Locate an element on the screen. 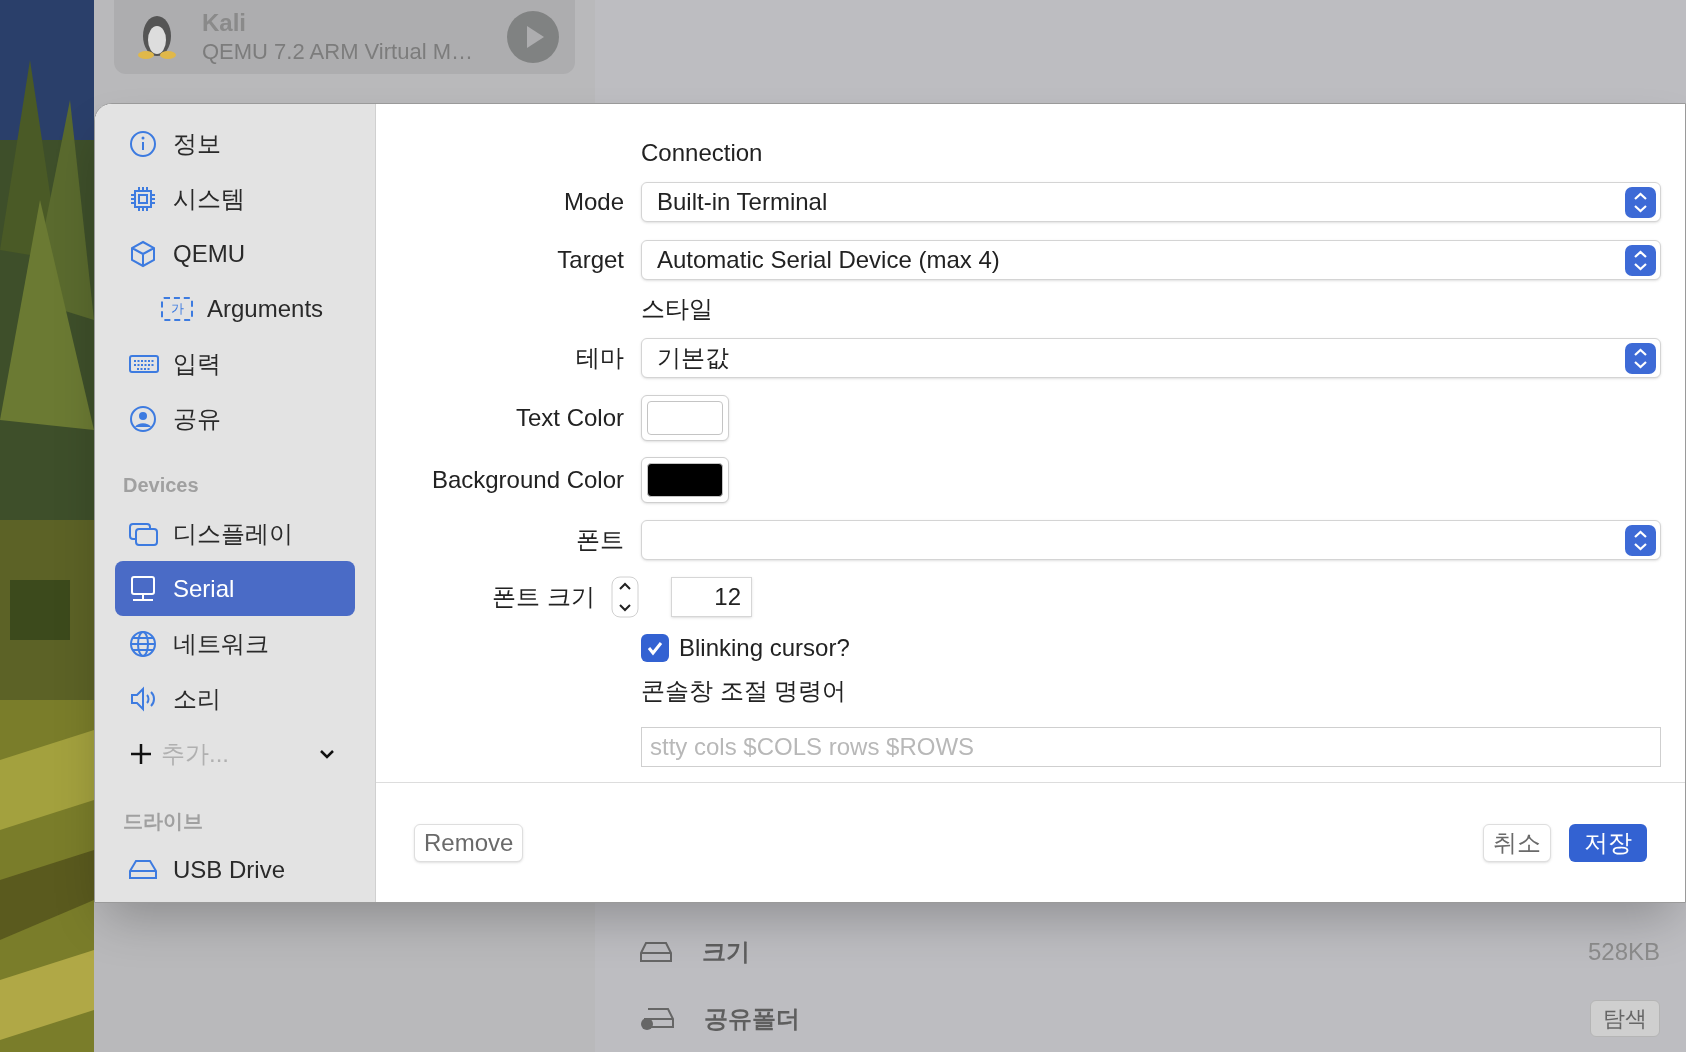 This screenshot has width=1686, height=1052. remove-button: Remove is located at coordinates (469, 842).